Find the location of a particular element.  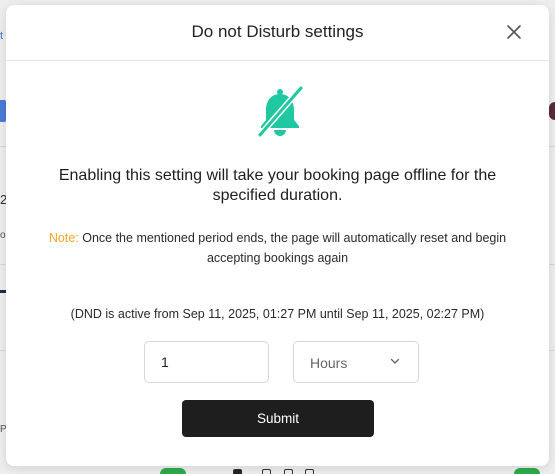

bell-off-icon is located at coordinates (280, 113).